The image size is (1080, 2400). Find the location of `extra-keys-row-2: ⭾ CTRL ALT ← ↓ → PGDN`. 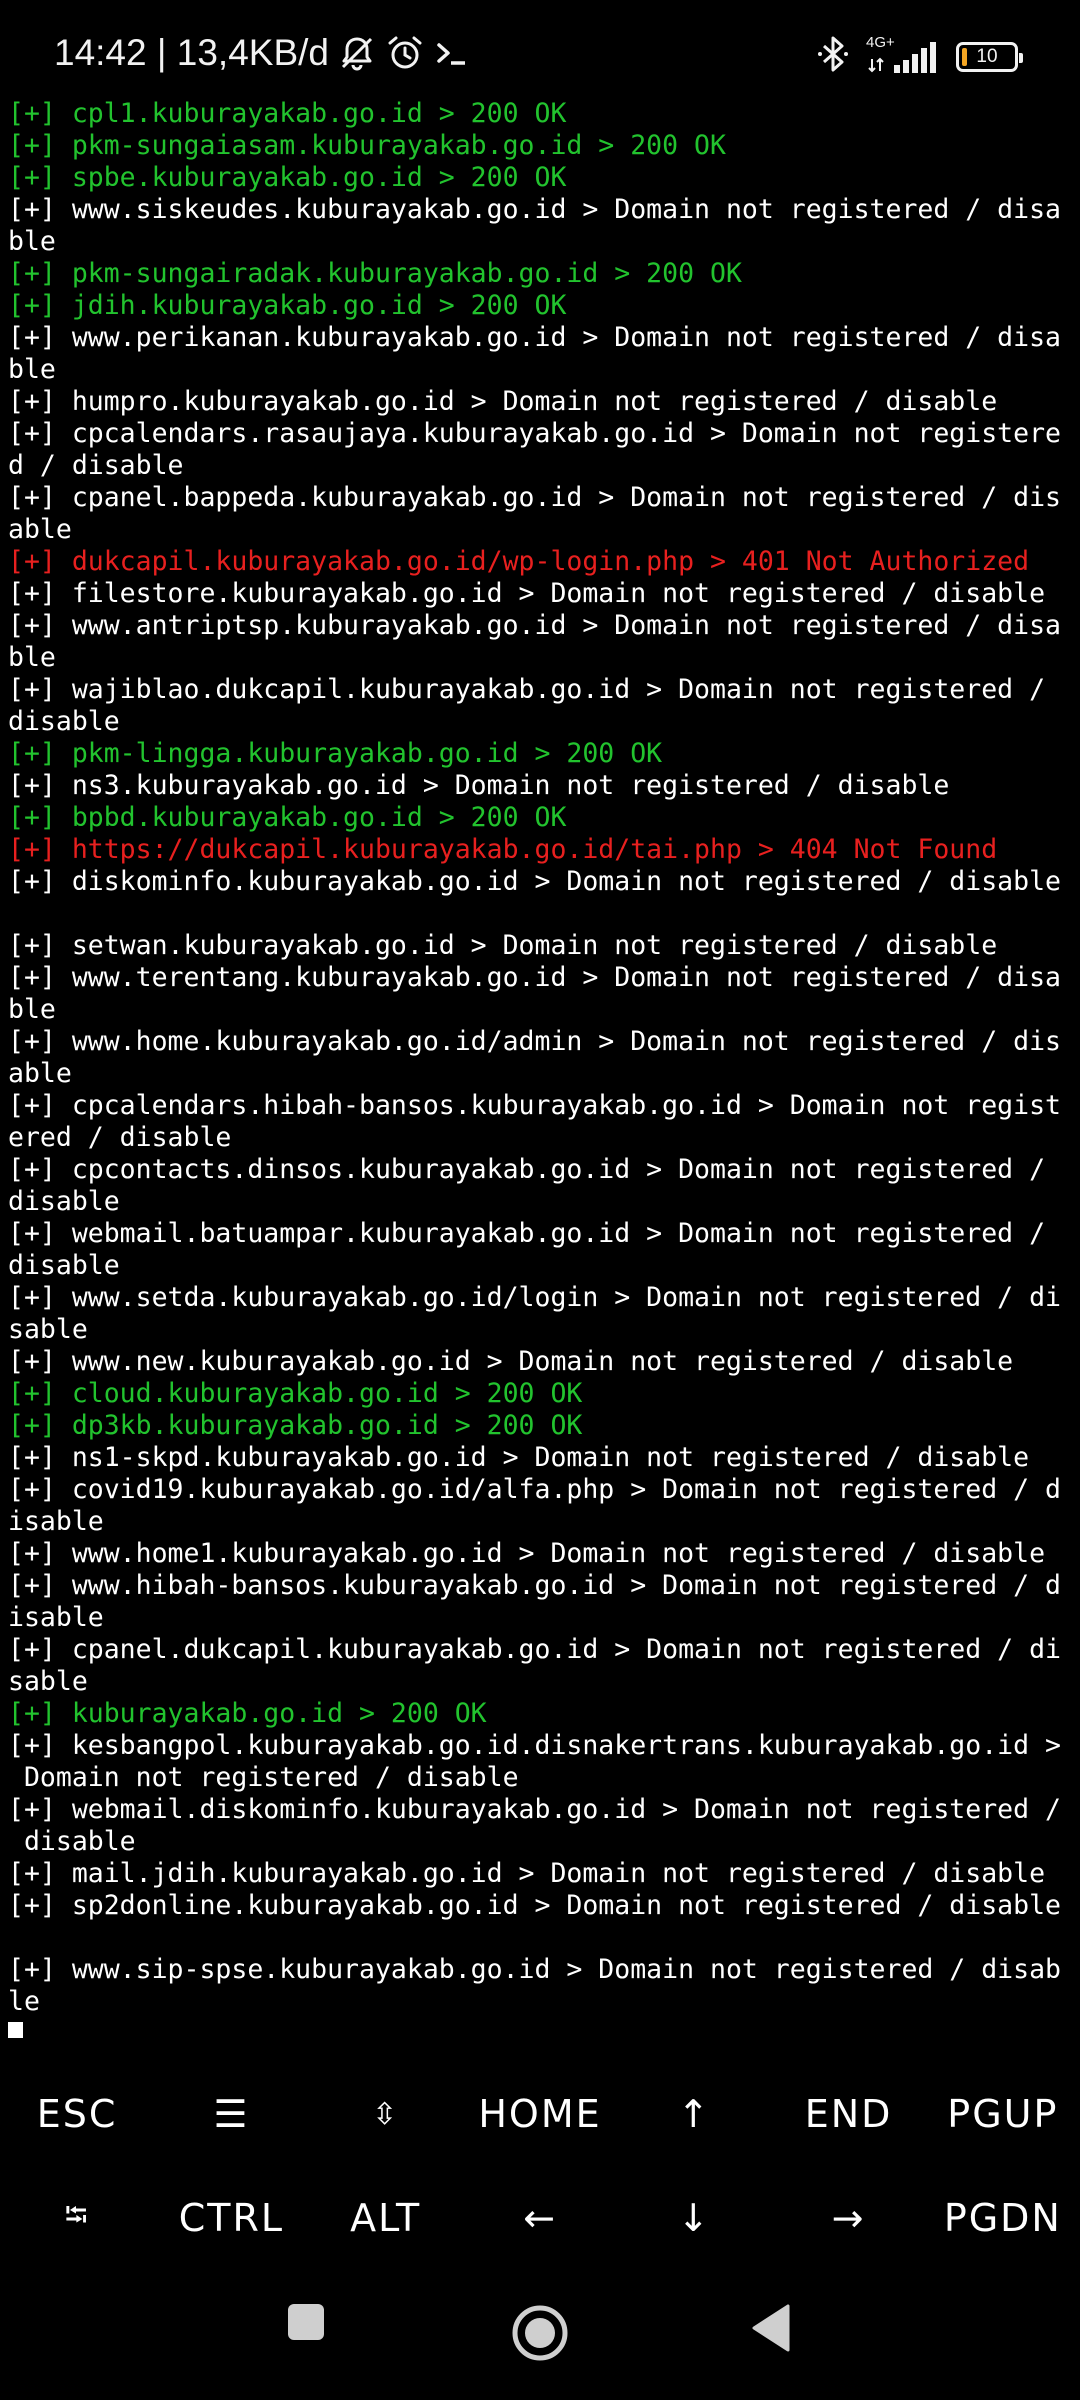

extra-keys-row-2: ⭾ CTRL ALT ← ↓ → PGDN is located at coordinates (540, 2218).